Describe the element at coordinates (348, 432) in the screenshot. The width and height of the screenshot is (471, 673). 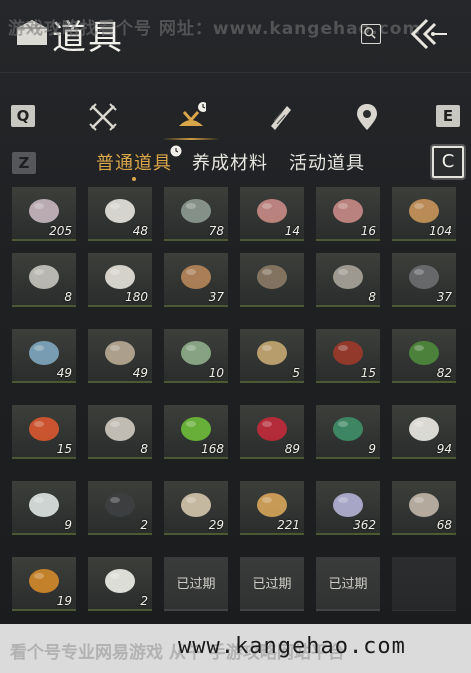
I see `item-slot-green-stones: 9` at that location.